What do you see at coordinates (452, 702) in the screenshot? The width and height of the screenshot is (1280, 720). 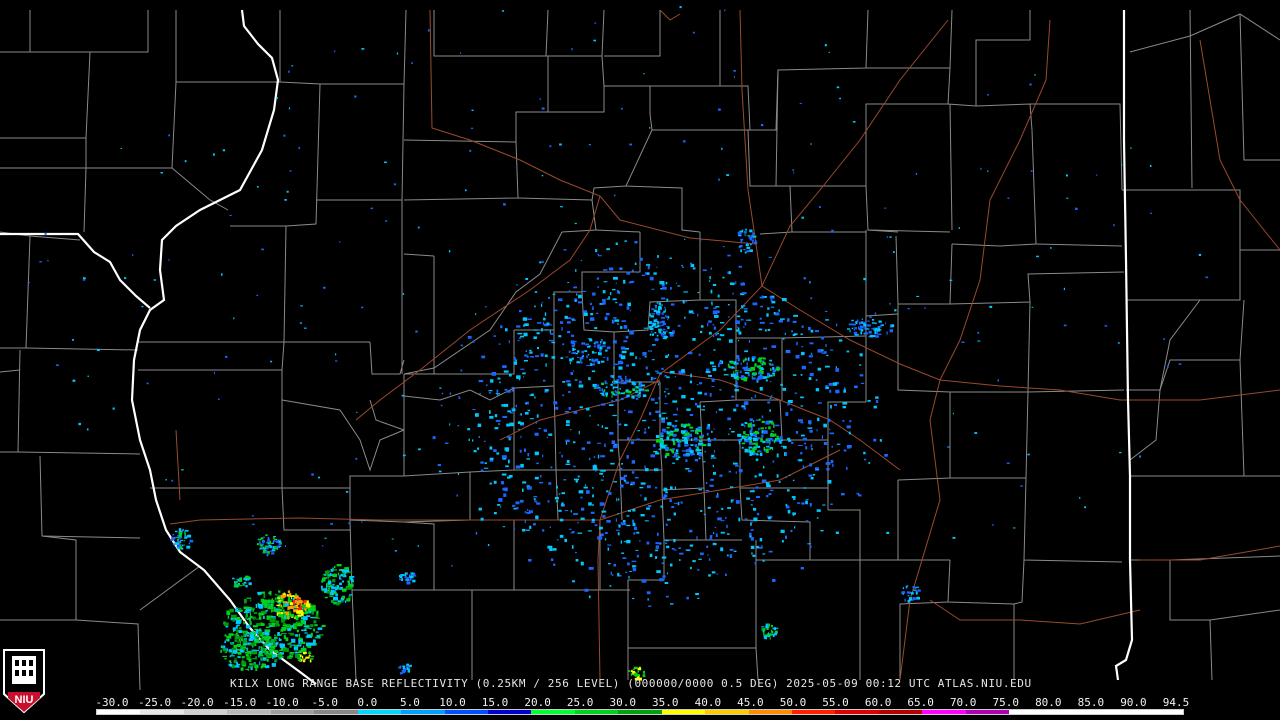 I see `scale-label: 10.0` at bounding box center [452, 702].